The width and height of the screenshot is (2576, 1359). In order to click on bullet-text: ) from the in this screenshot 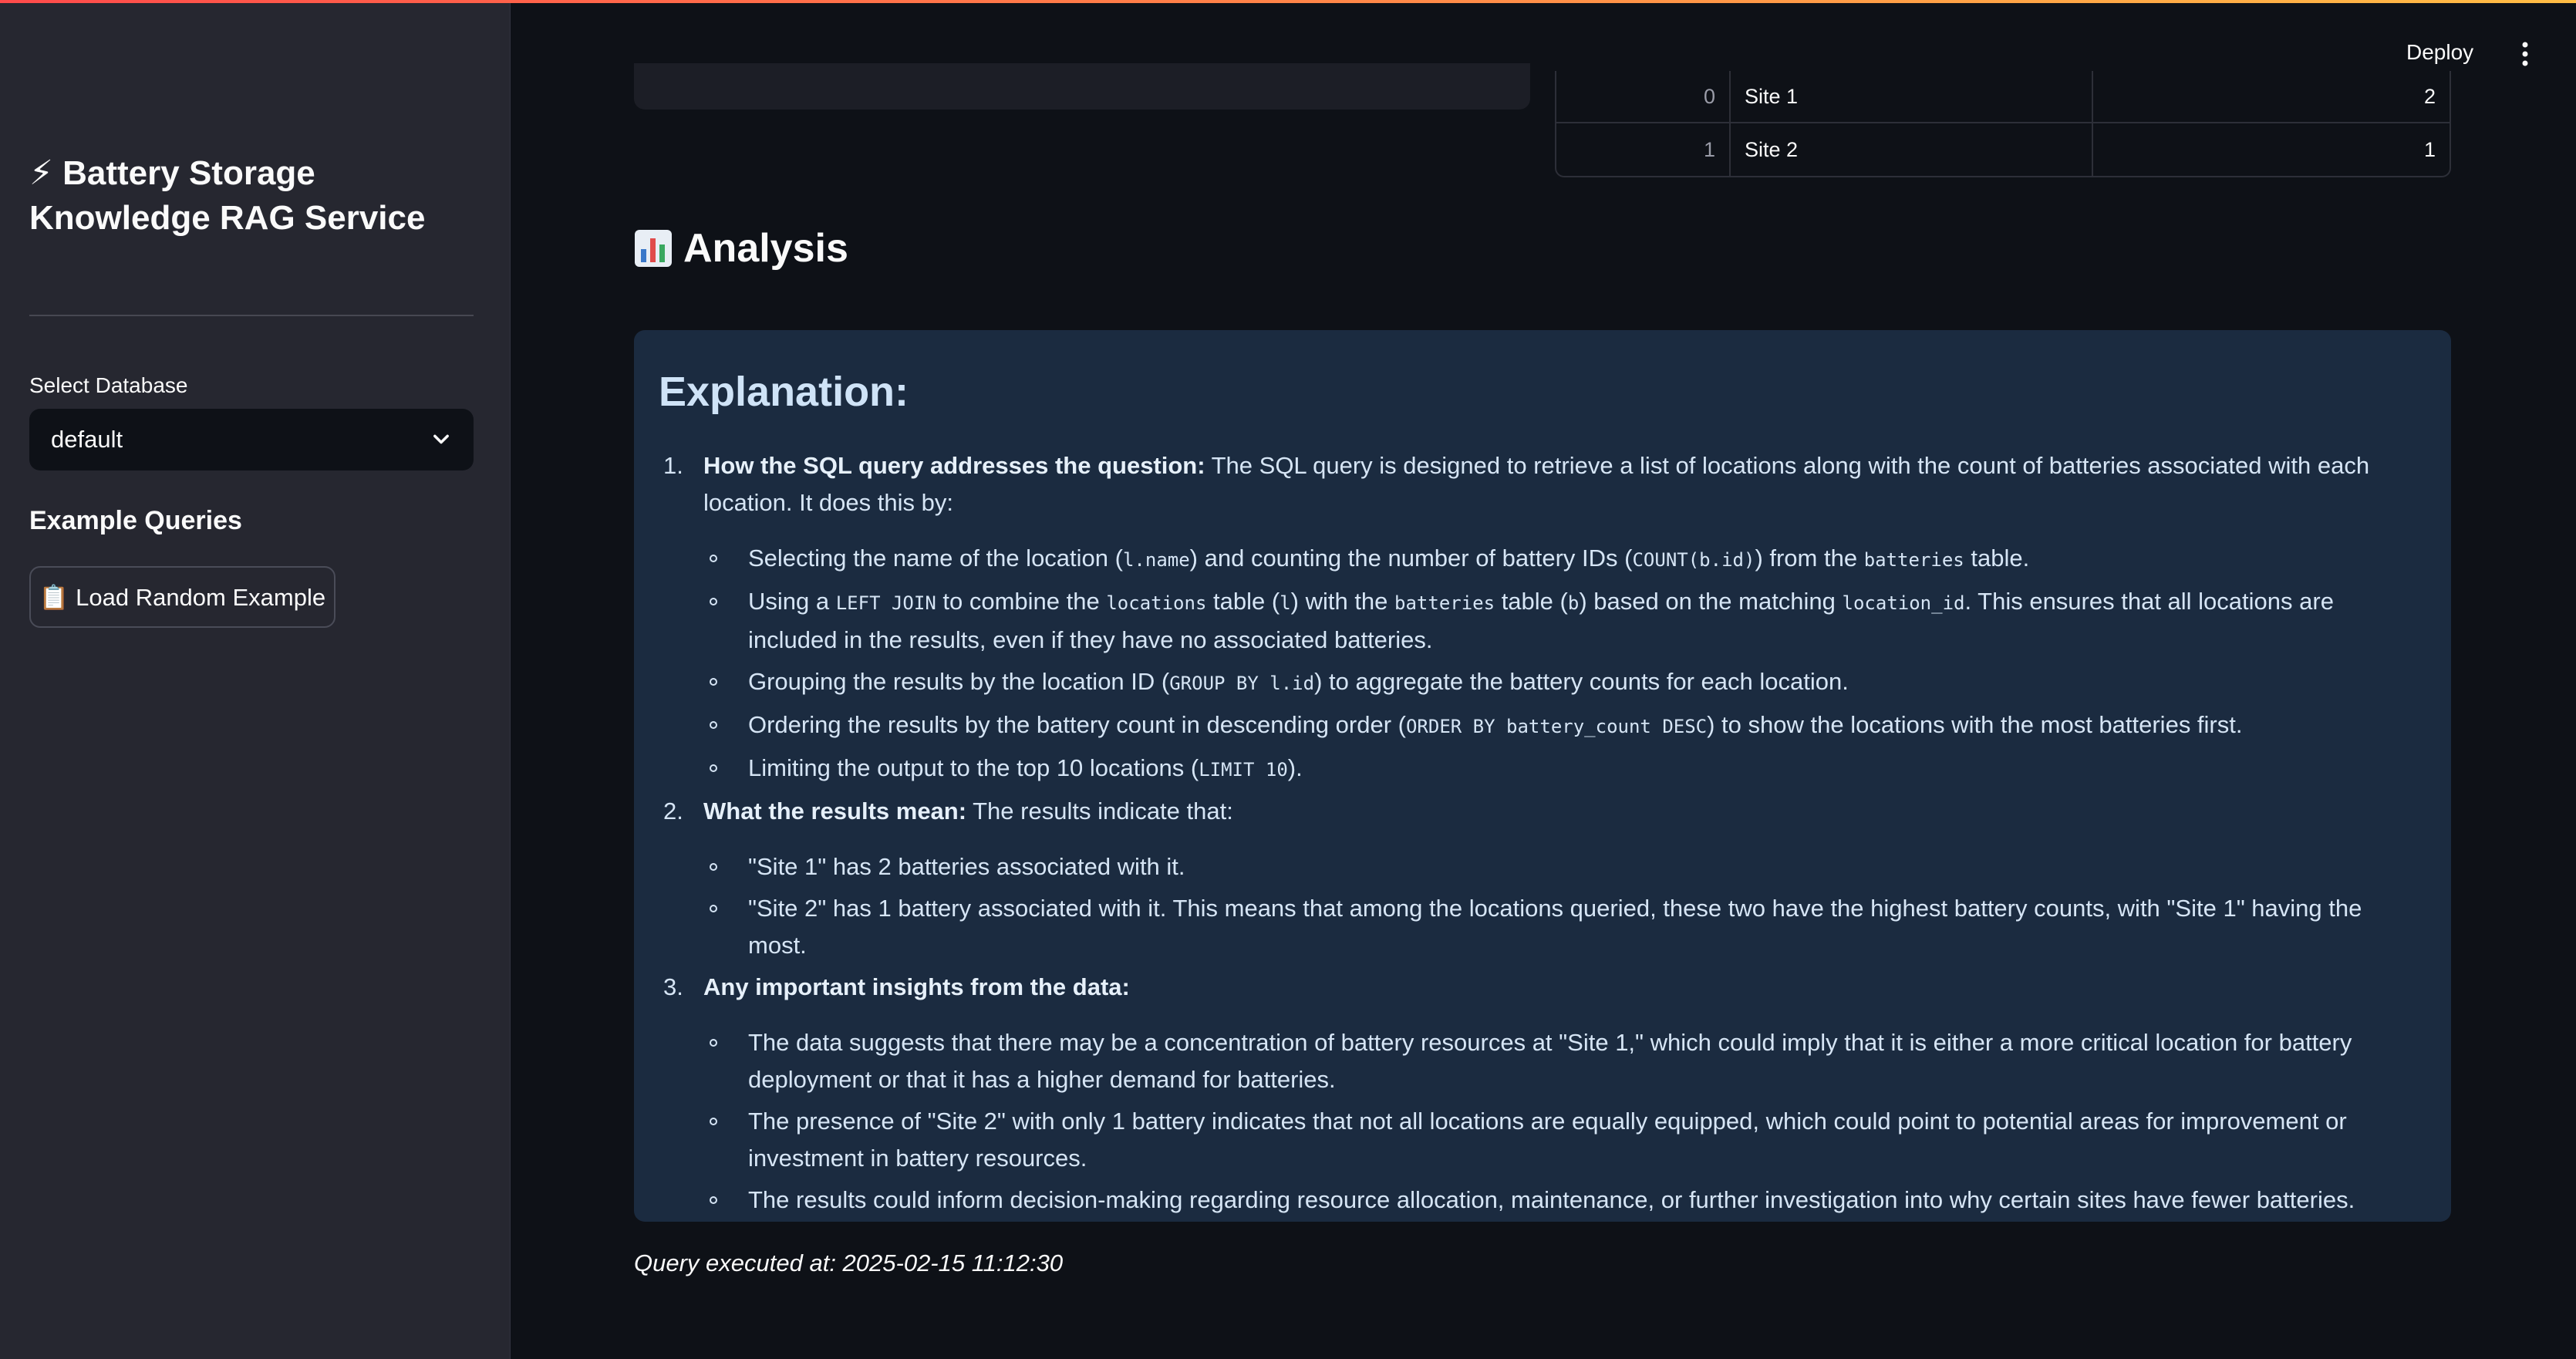, I will do `click(1809, 558)`.